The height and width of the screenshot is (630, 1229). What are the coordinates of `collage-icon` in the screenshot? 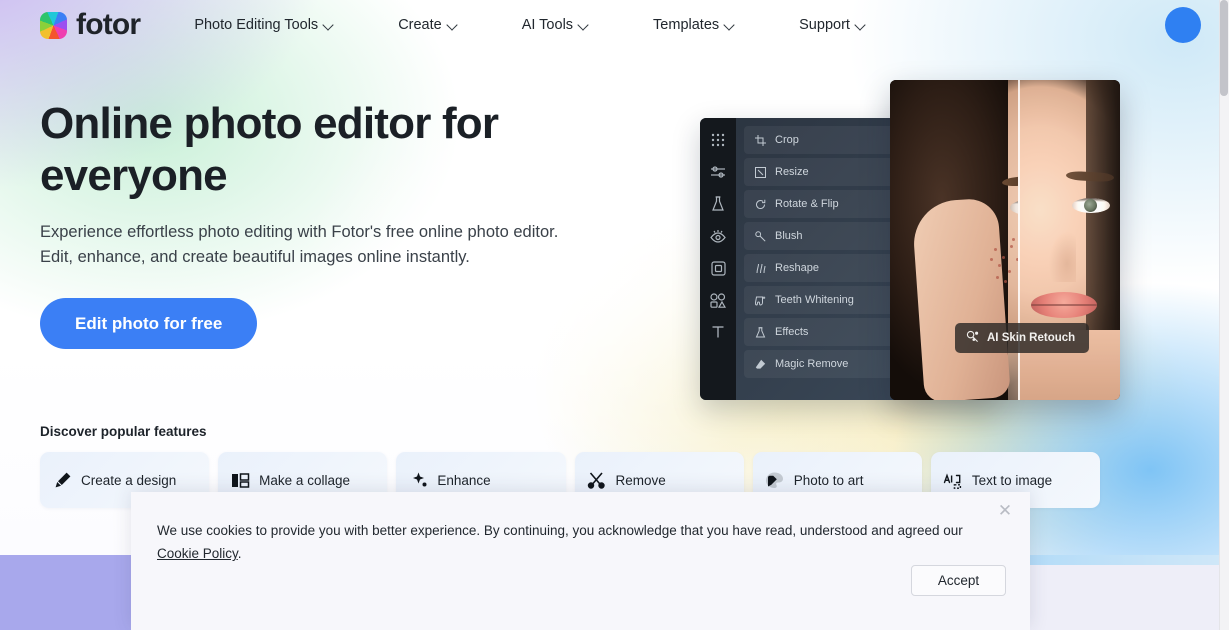 It's located at (240, 480).